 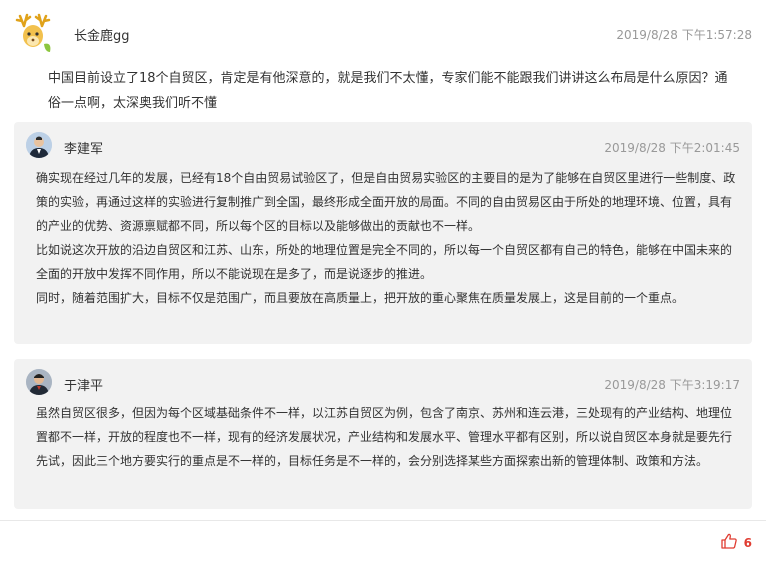 What do you see at coordinates (672, 385) in the screenshot?
I see `reply-timestamp: 2019/8/28 下午3:19:17` at bounding box center [672, 385].